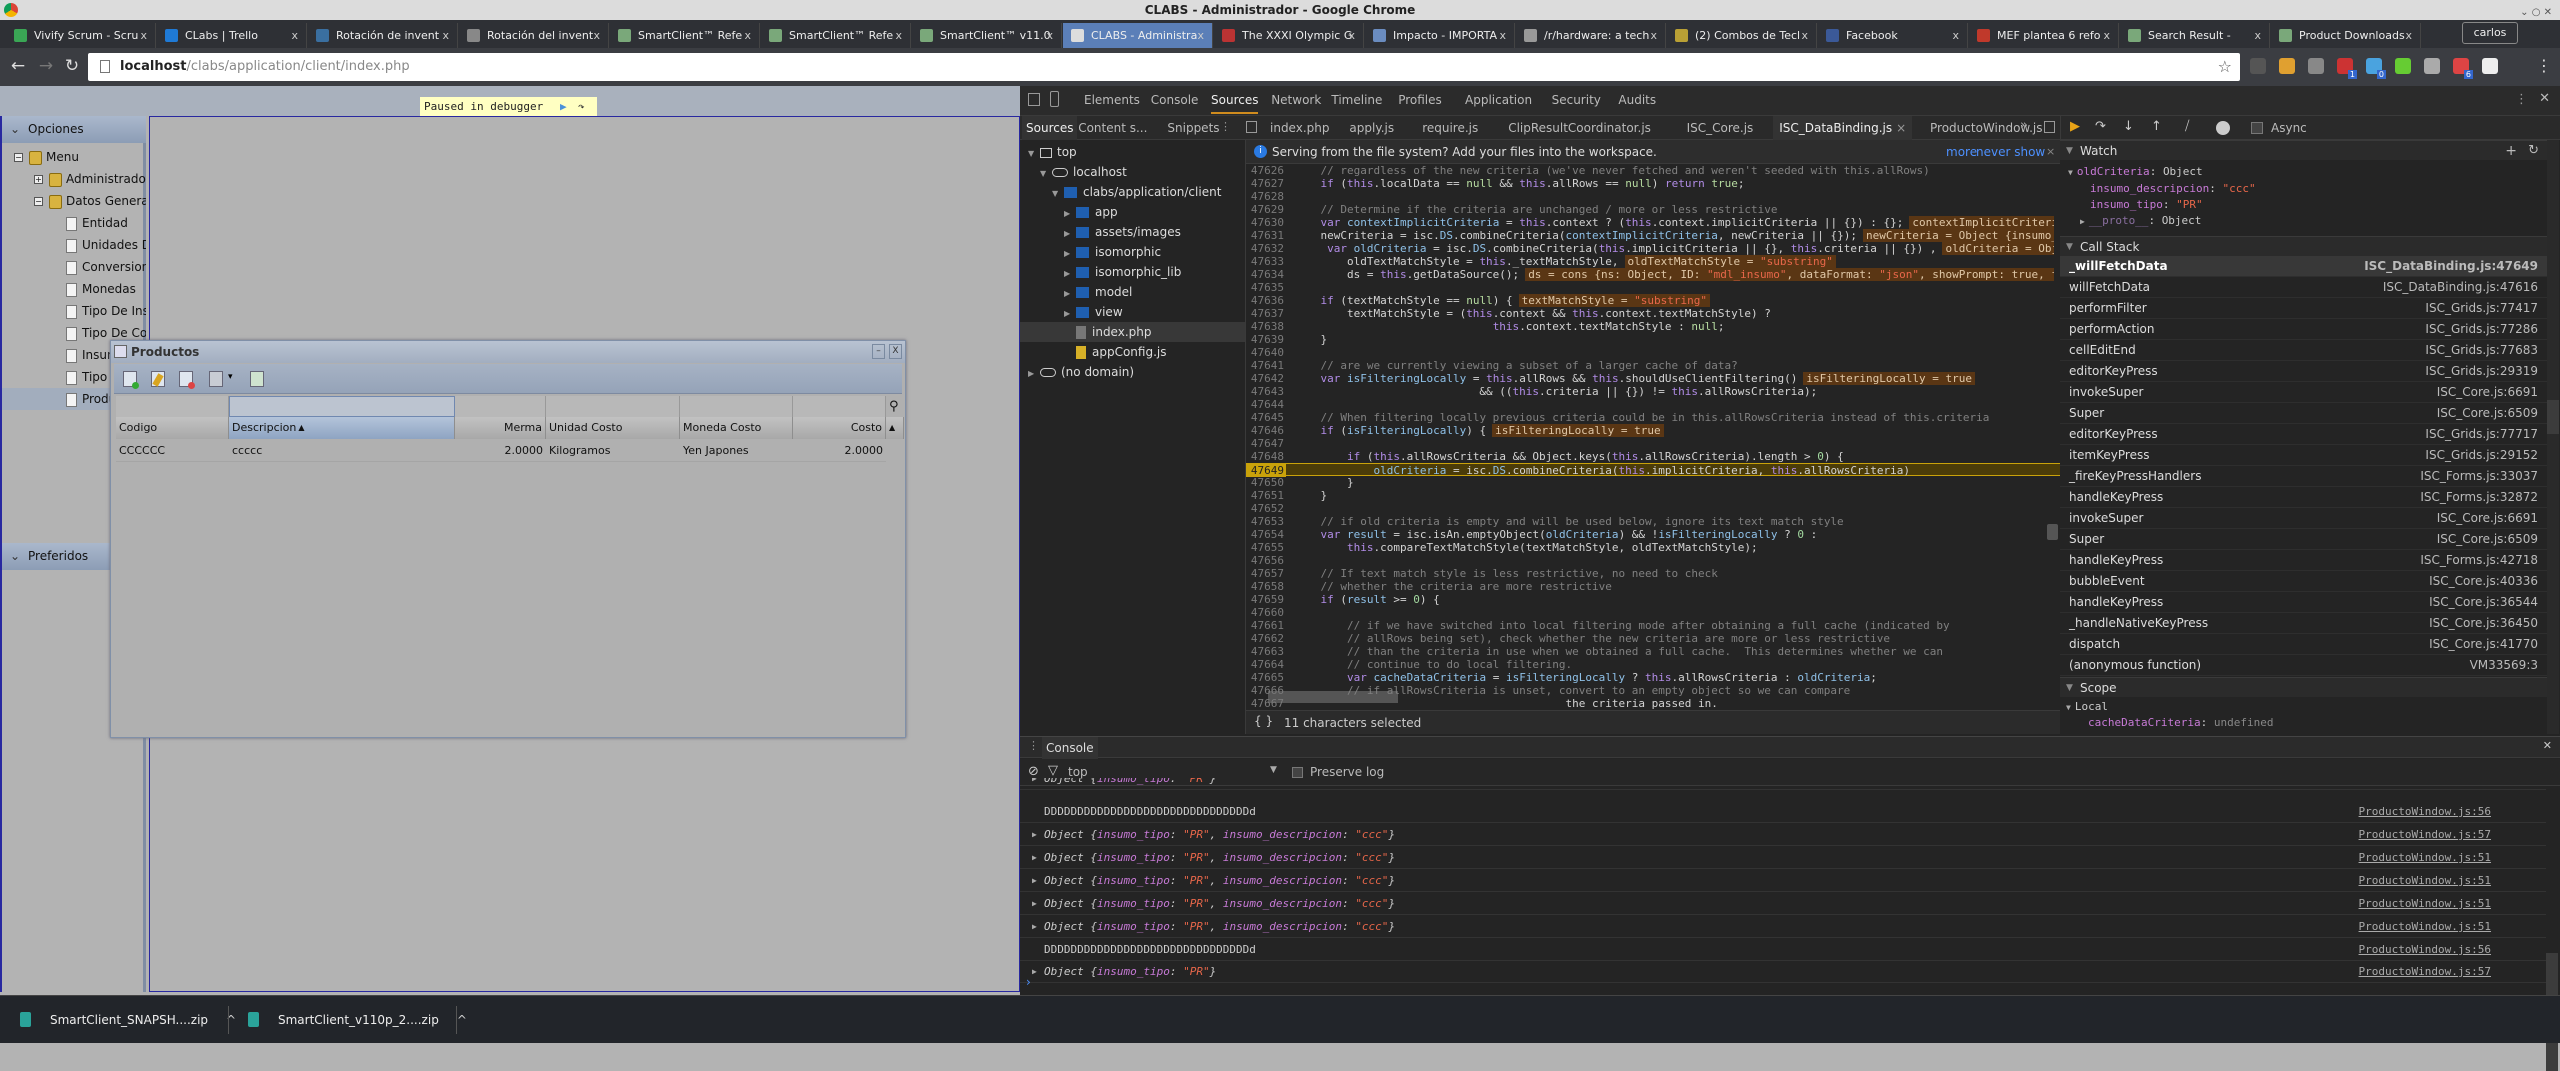  Describe the element at coordinates (1653, 495) in the screenshot. I see `code-line: 47651 }` at that location.